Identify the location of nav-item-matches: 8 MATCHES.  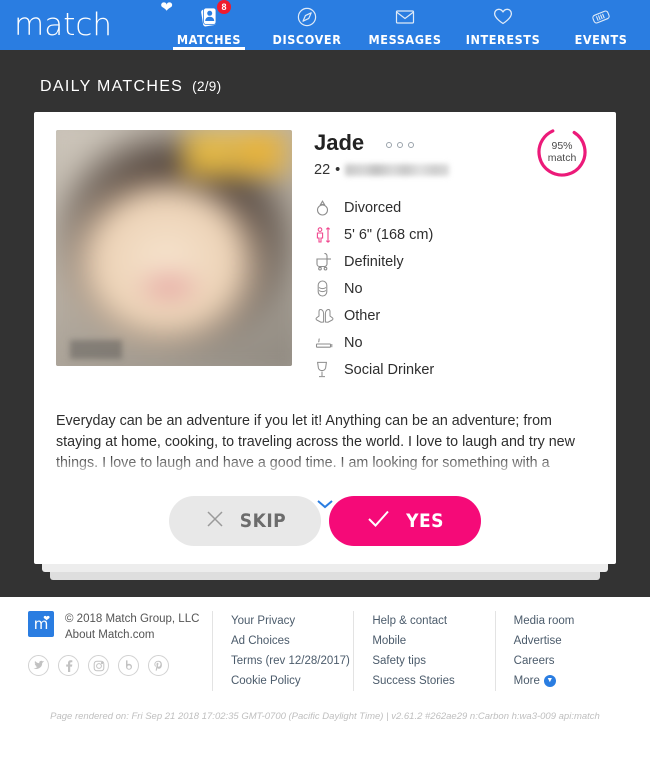
(209, 25).